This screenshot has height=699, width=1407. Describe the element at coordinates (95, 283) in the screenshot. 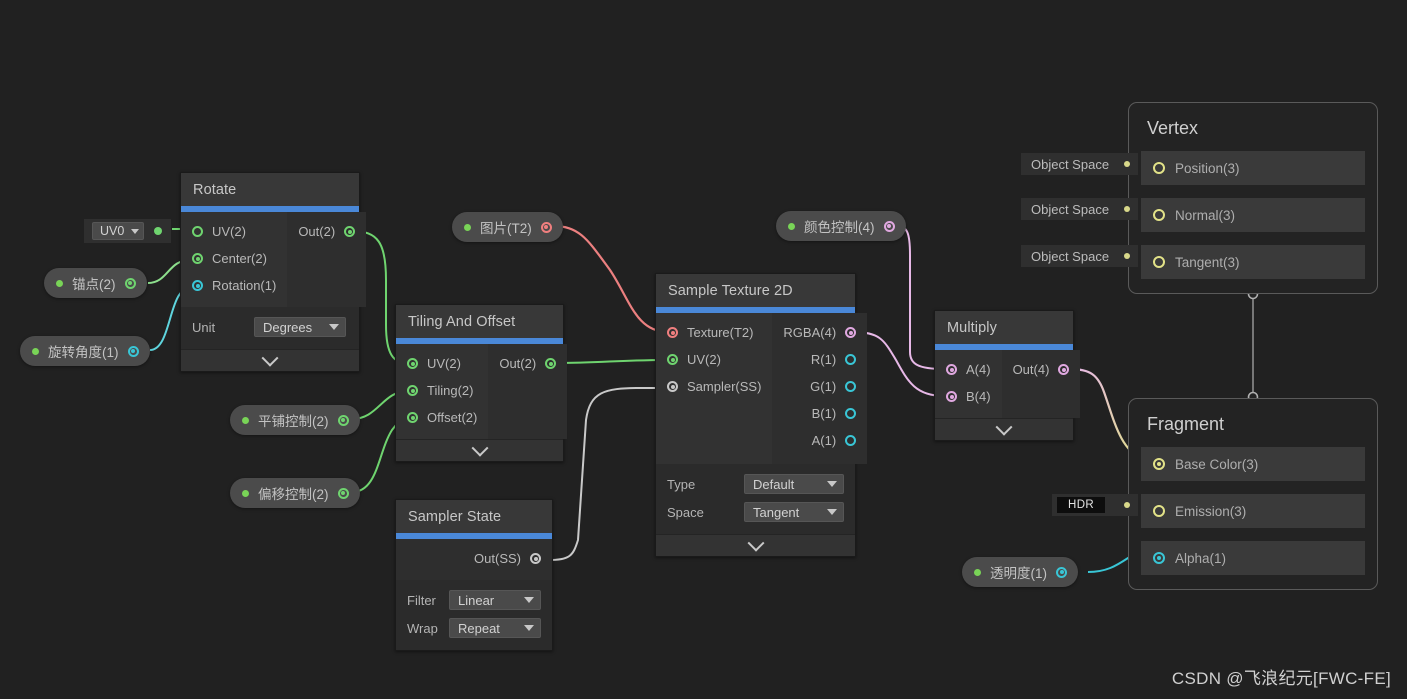

I see `property-node-anchor: 锚点(2)` at that location.